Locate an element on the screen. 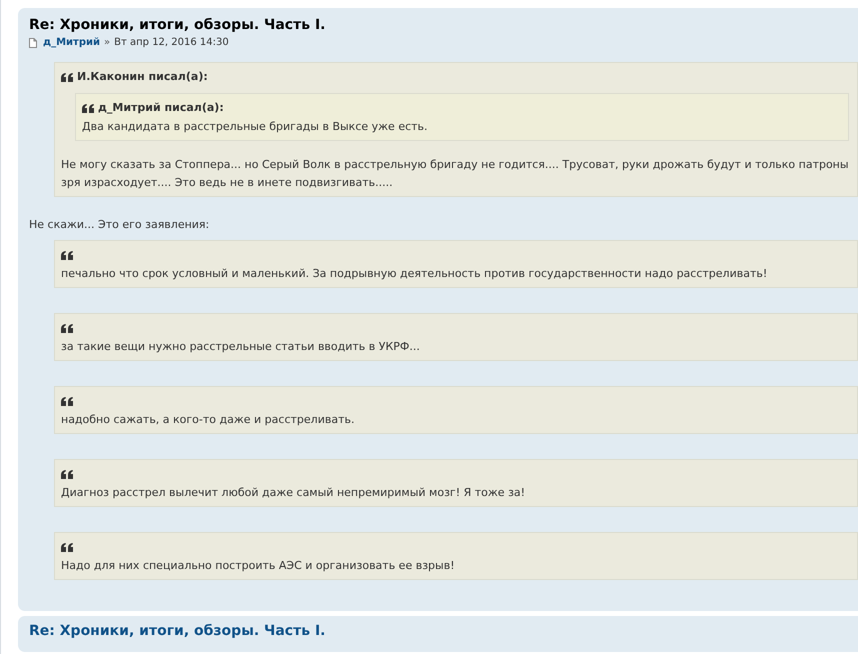 The height and width of the screenshot is (654, 858). post-text: Два кандидата в расстрельные бригады в Выксе уже есть. is located at coordinates (255, 127).